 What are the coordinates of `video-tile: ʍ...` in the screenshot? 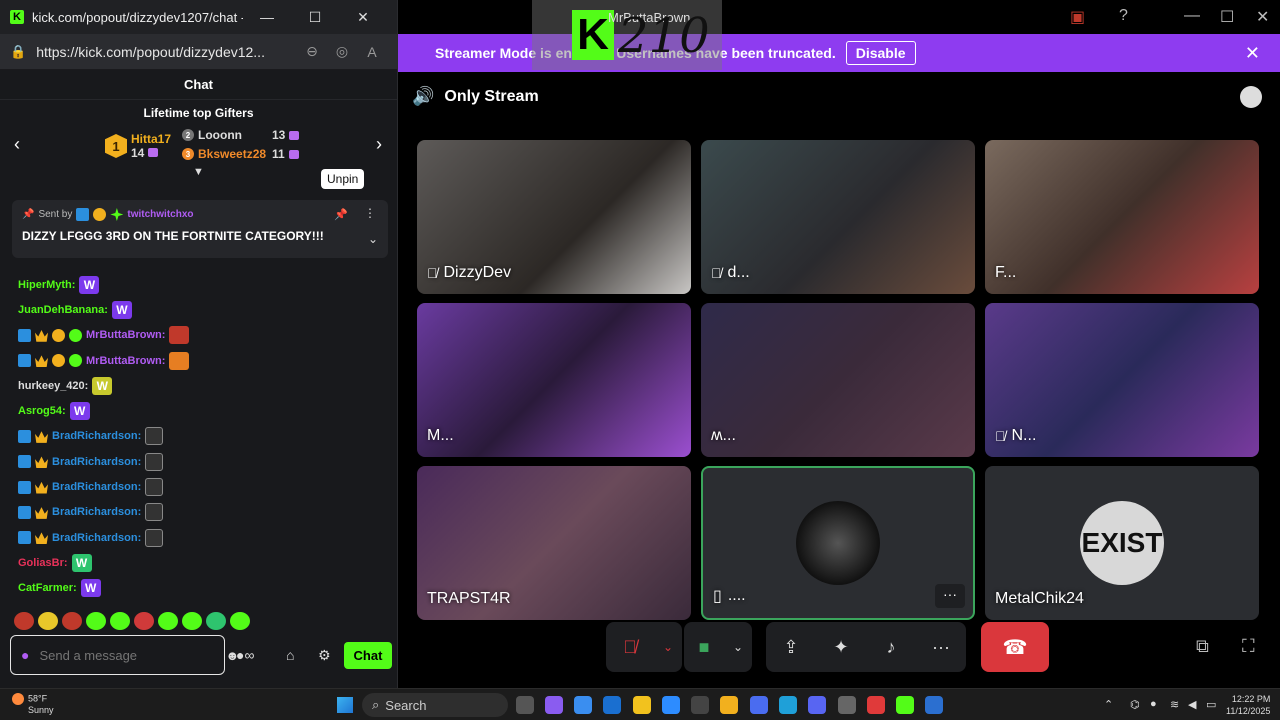 It's located at (838, 380).